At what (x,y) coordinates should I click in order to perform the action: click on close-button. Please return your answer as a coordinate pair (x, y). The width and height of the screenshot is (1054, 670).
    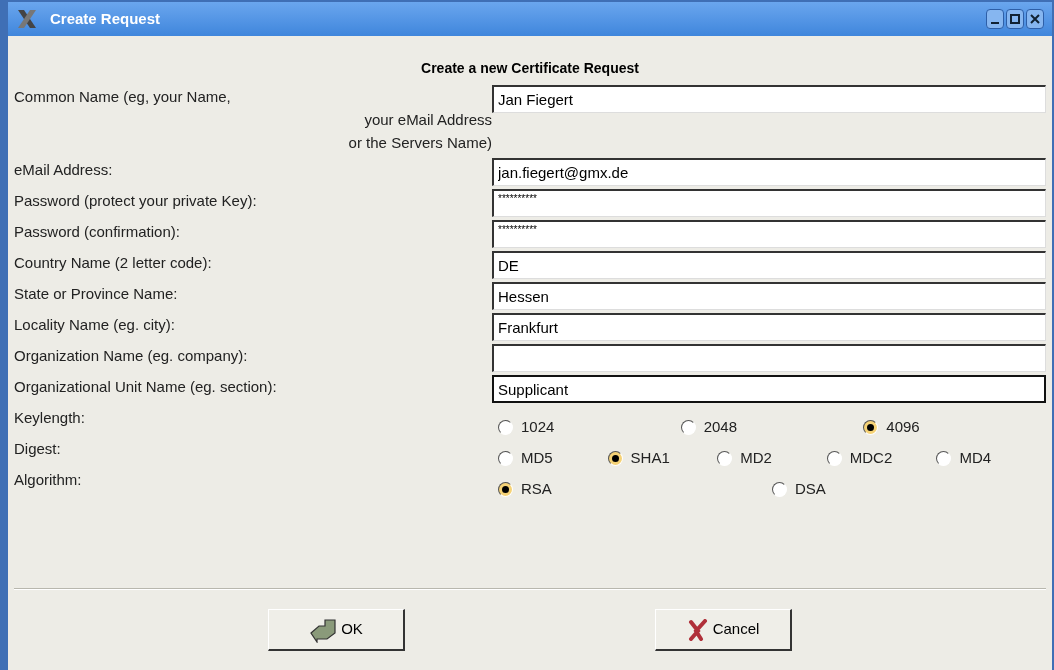
    Looking at the image, I should click on (1035, 19).